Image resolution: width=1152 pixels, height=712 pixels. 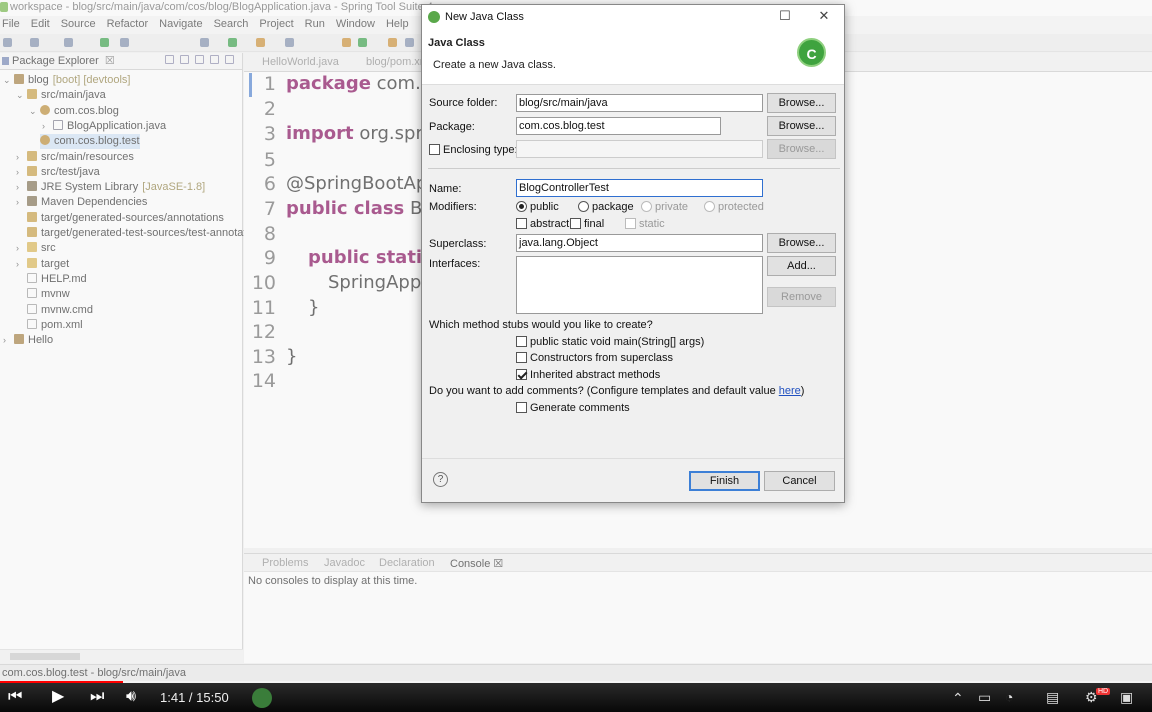 I want to click on horizontal-scrollbar, so click(x=121, y=656).